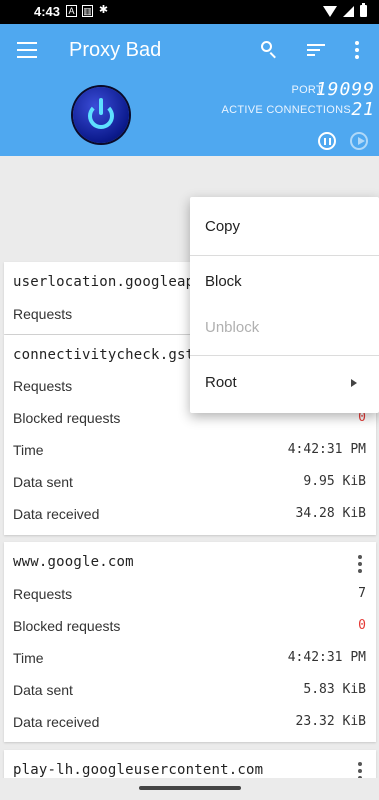 The width and height of the screenshot is (379, 800). What do you see at coordinates (317, 50) in the screenshot?
I see `sort-icon` at bounding box center [317, 50].